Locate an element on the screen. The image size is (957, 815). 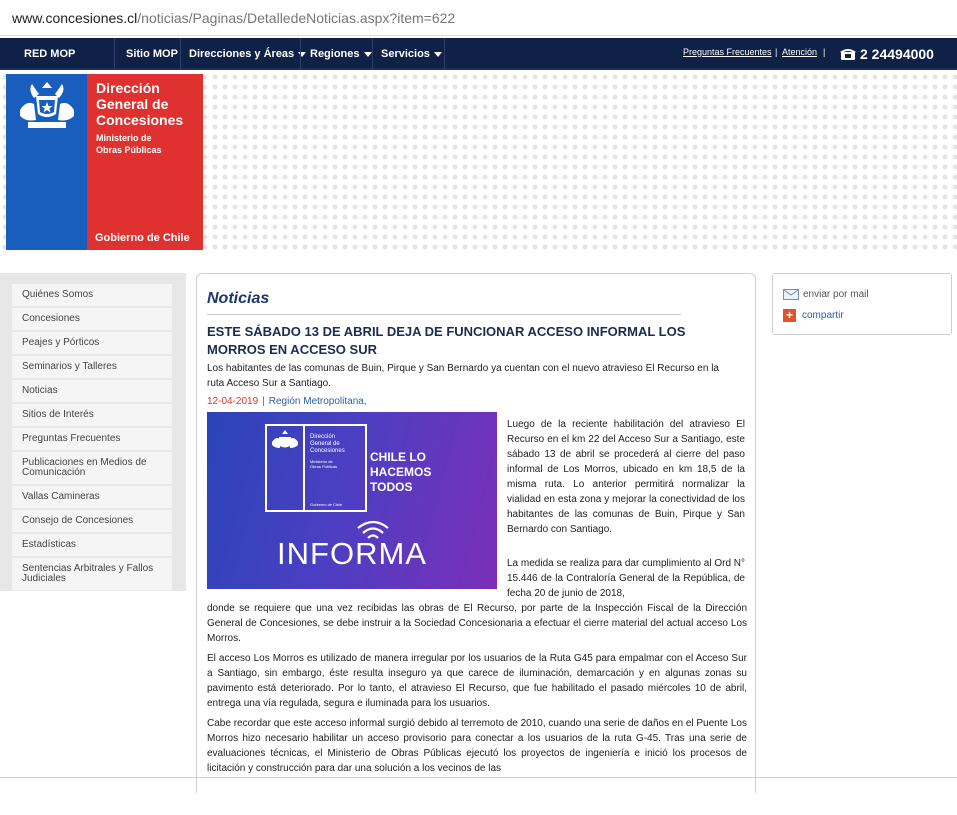
logo-subtitle-line: Obras Públicas is located at coordinates (129, 150).